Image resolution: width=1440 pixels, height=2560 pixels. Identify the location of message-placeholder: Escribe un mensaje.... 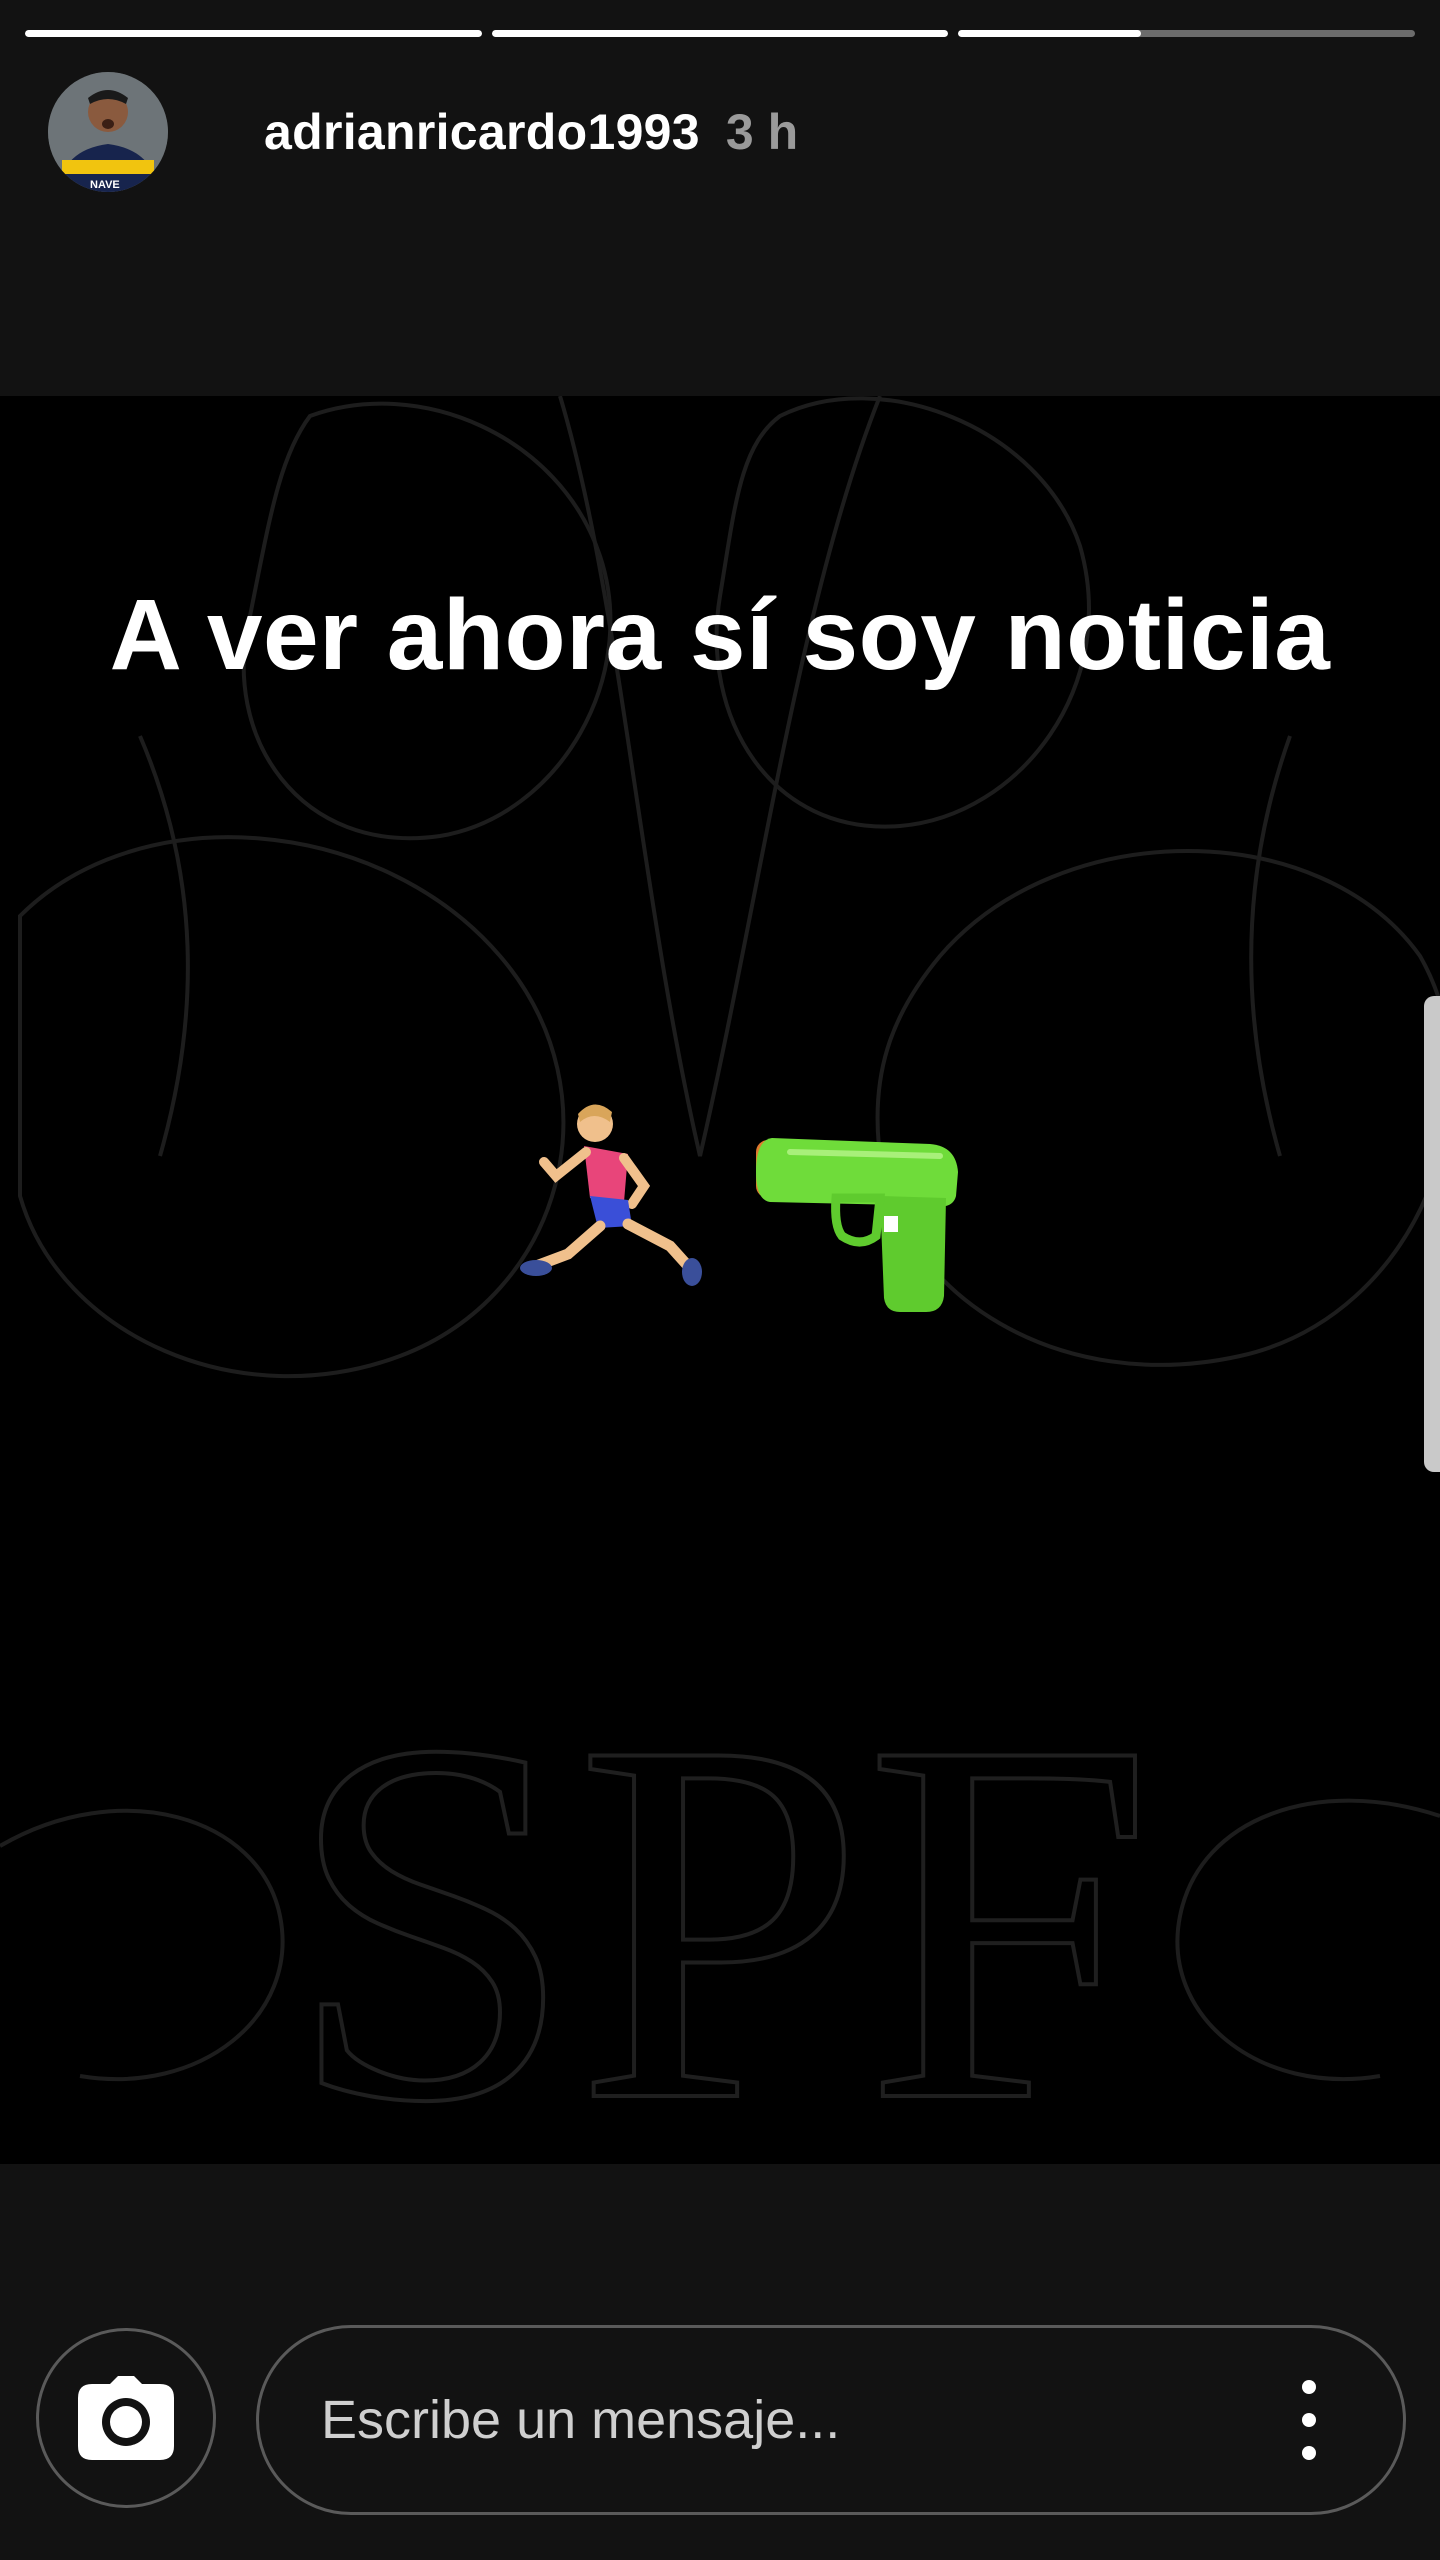
(805, 2420).